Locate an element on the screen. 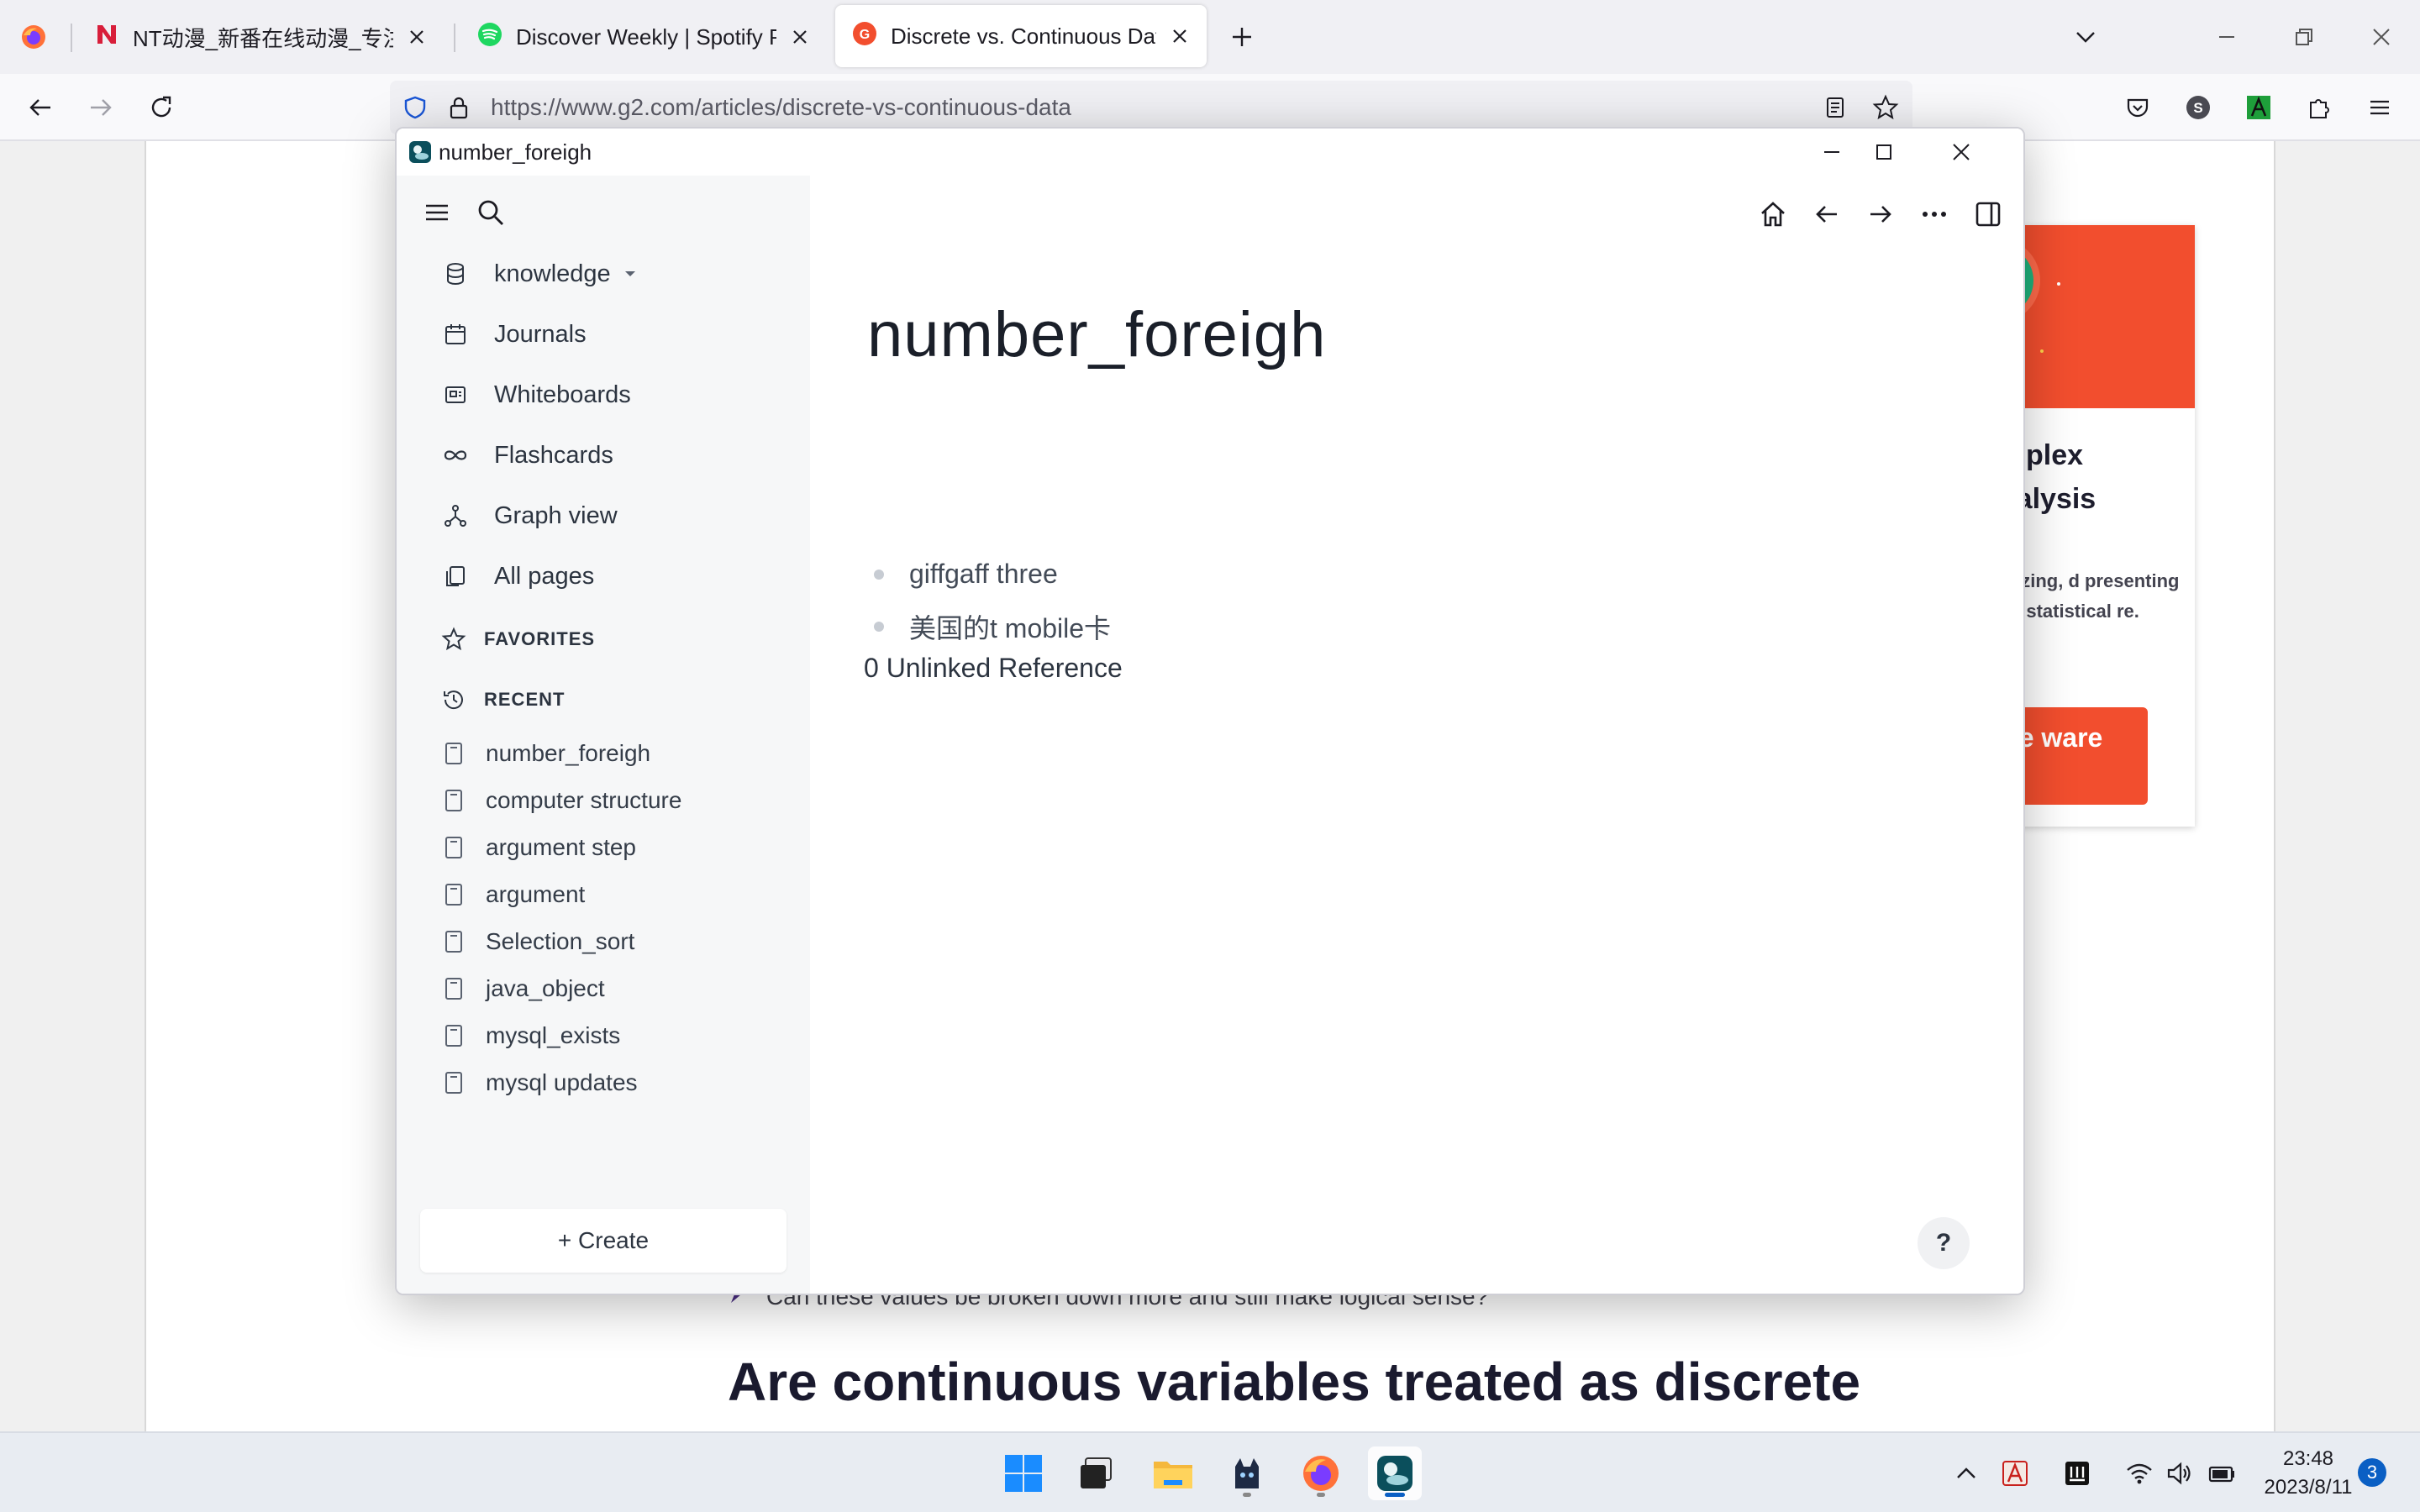  whiteboard-icon is located at coordinates (455, 394).